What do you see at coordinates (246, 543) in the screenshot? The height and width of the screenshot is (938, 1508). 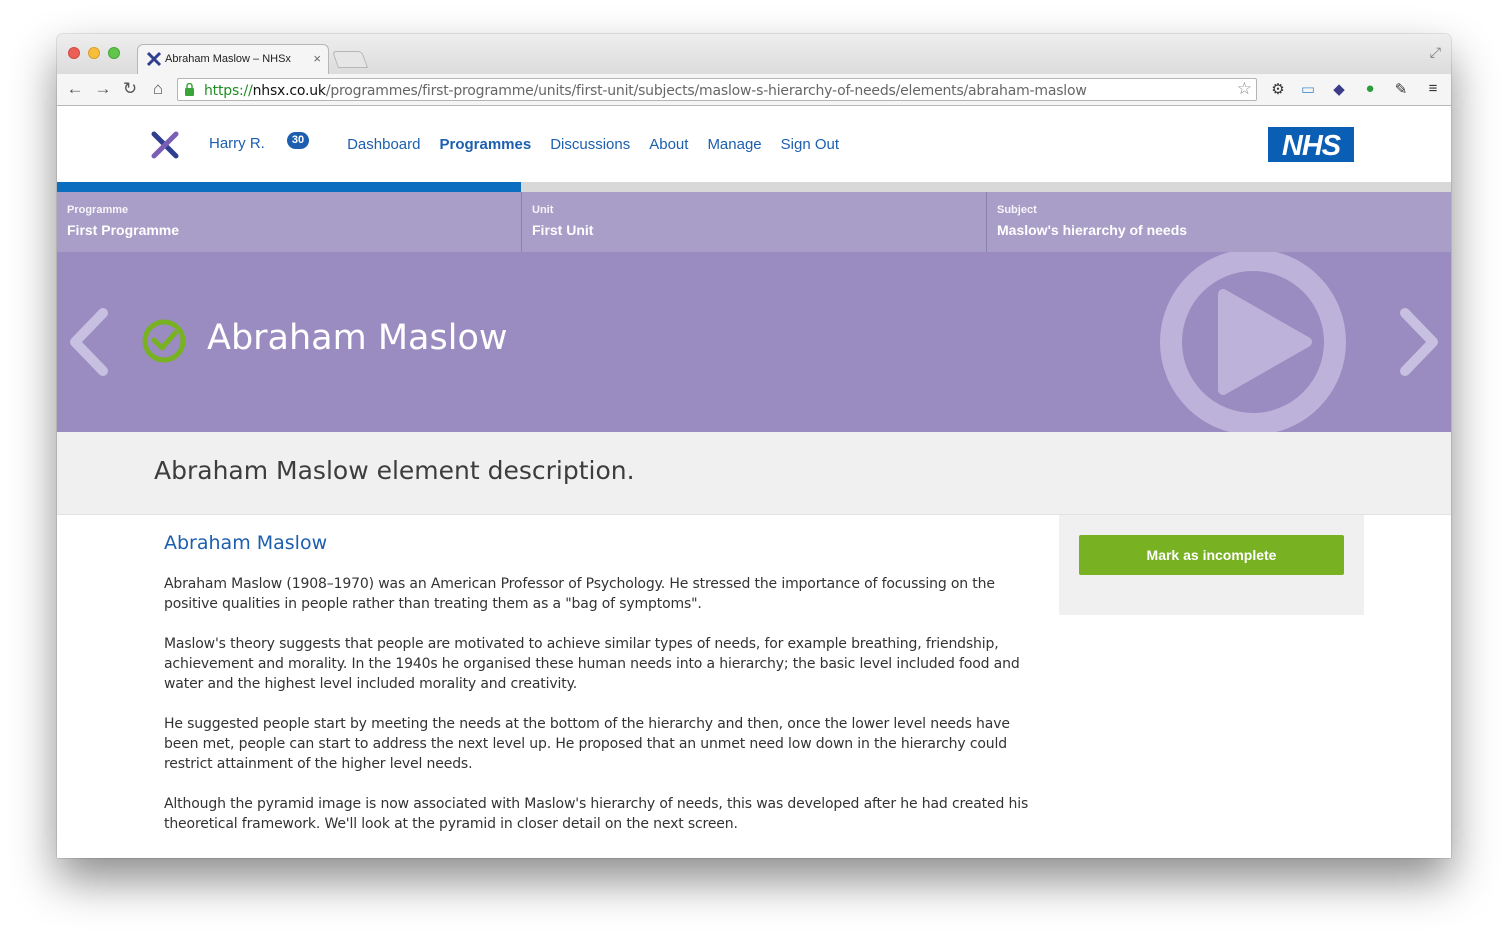 I see `content-title: Abraham Maslow` at bounding box center [246, 543].